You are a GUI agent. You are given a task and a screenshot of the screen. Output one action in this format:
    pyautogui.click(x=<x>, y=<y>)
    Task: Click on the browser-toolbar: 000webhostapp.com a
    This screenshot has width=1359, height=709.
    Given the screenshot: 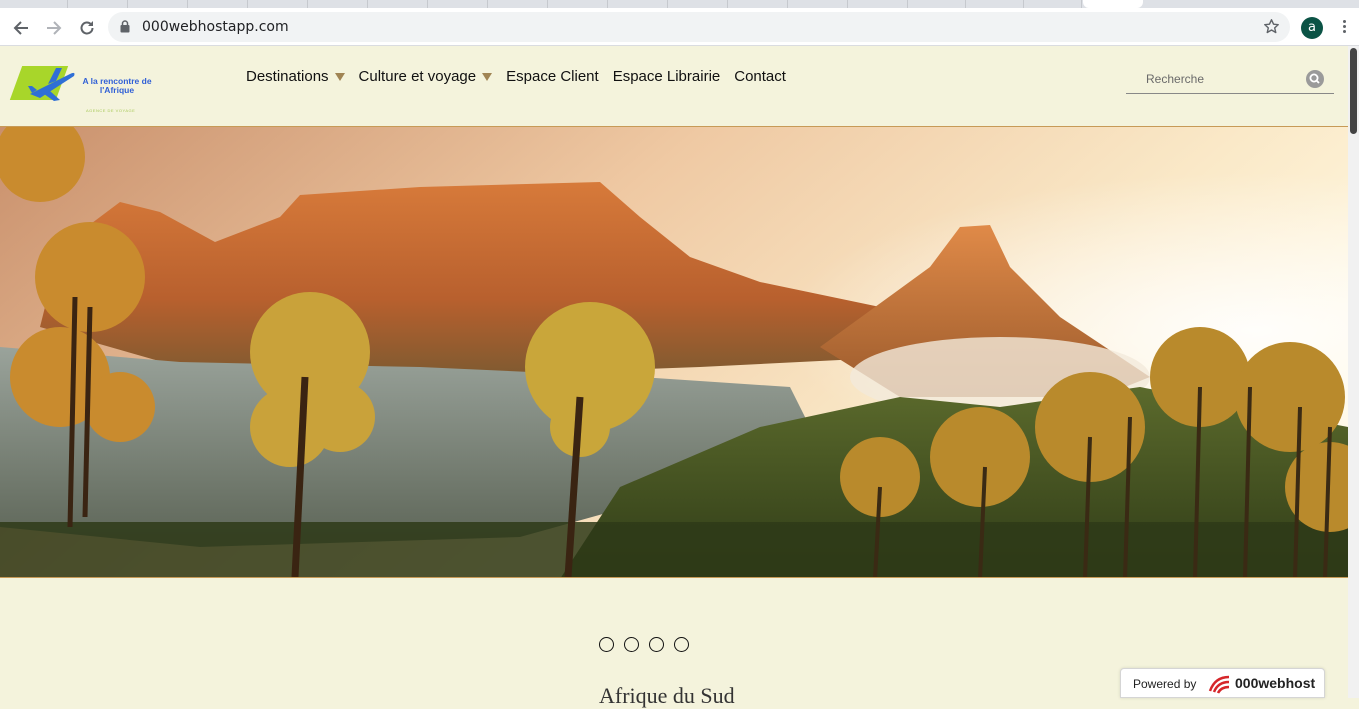 What is the action you would take?
    pyautogui.click(x=679, y=27)
    